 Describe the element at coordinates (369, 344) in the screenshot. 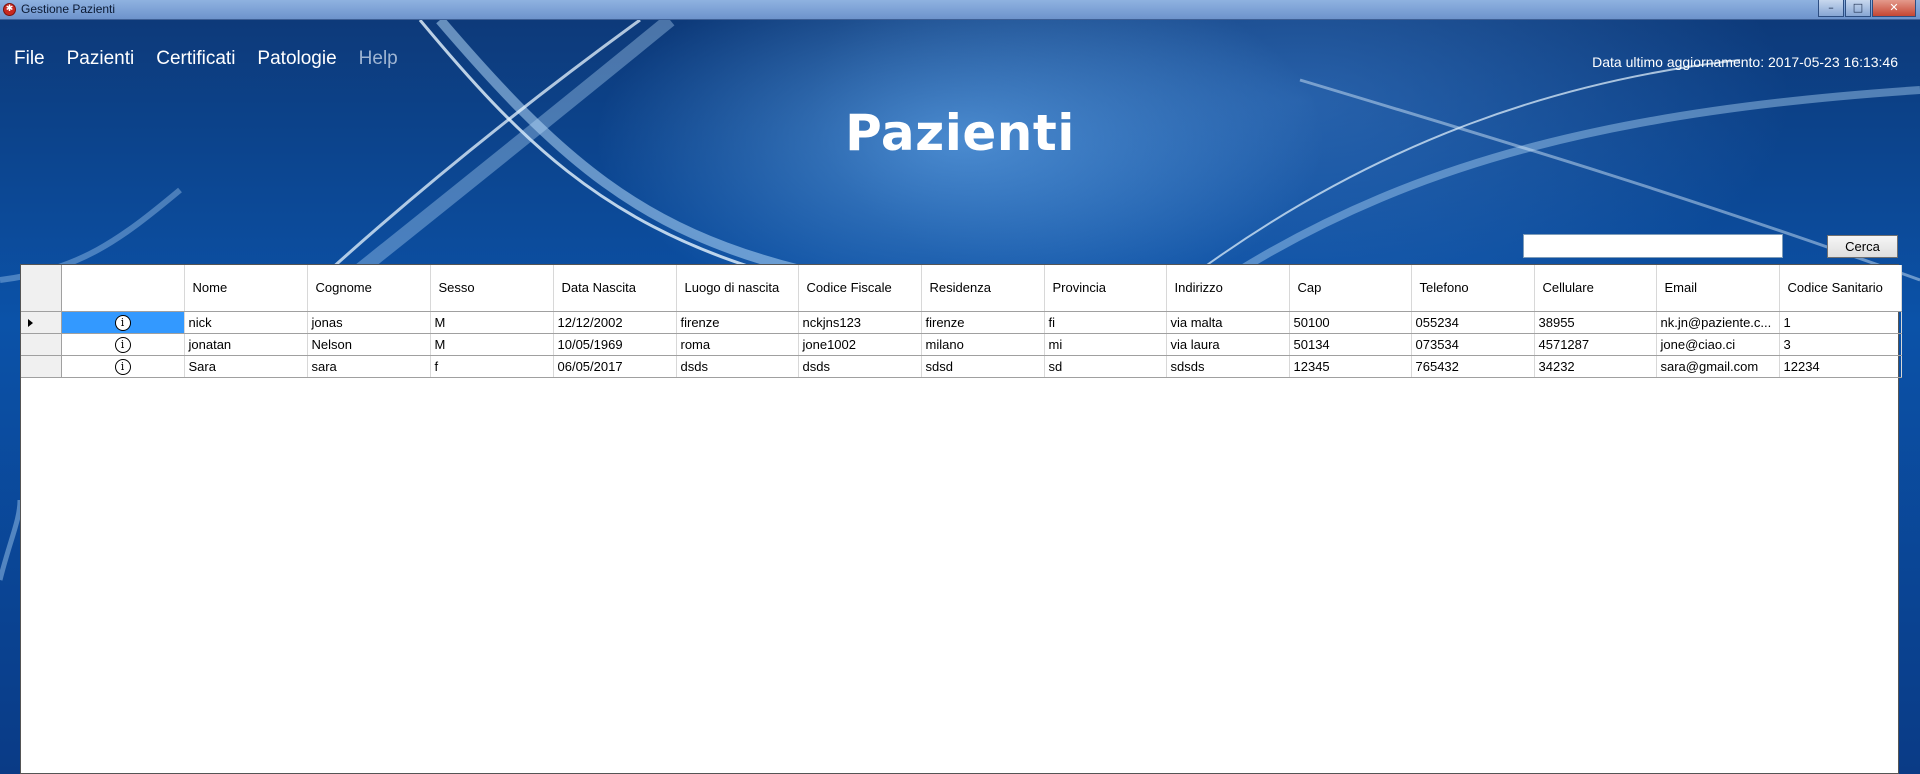

I see `cell-cognome: Nelson` at that location.